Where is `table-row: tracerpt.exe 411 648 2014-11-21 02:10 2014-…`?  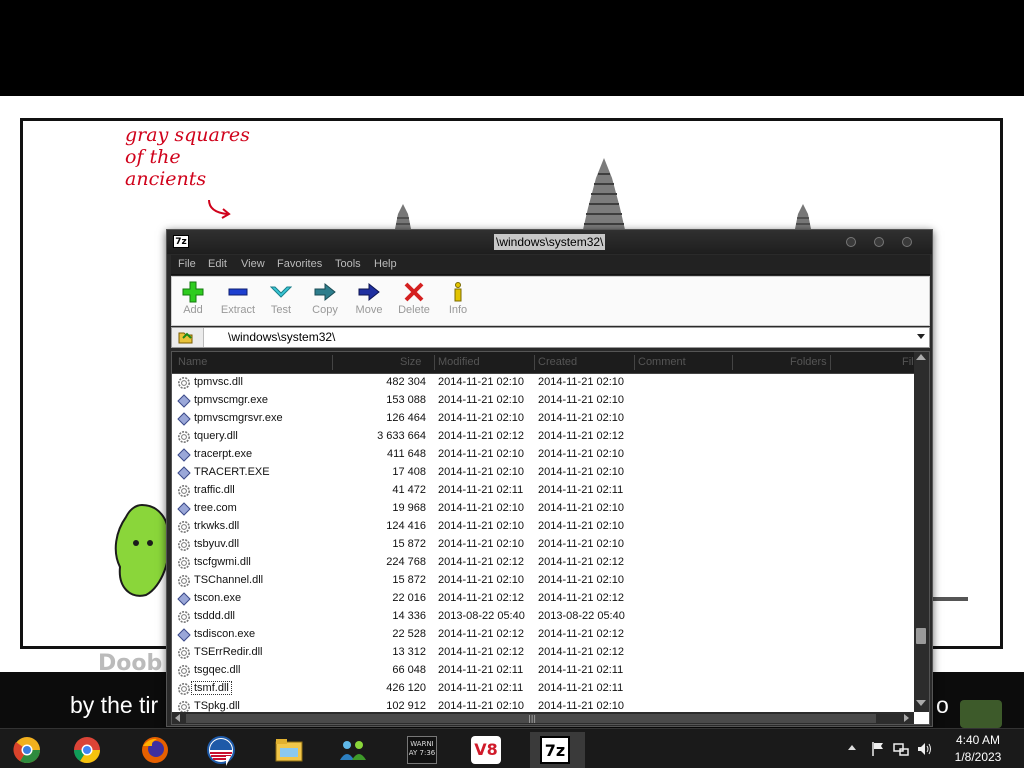 table-row: tracerpt.exe 411 648 2014-11-21 02:10 2014-… is located at coordinates (543, 455).